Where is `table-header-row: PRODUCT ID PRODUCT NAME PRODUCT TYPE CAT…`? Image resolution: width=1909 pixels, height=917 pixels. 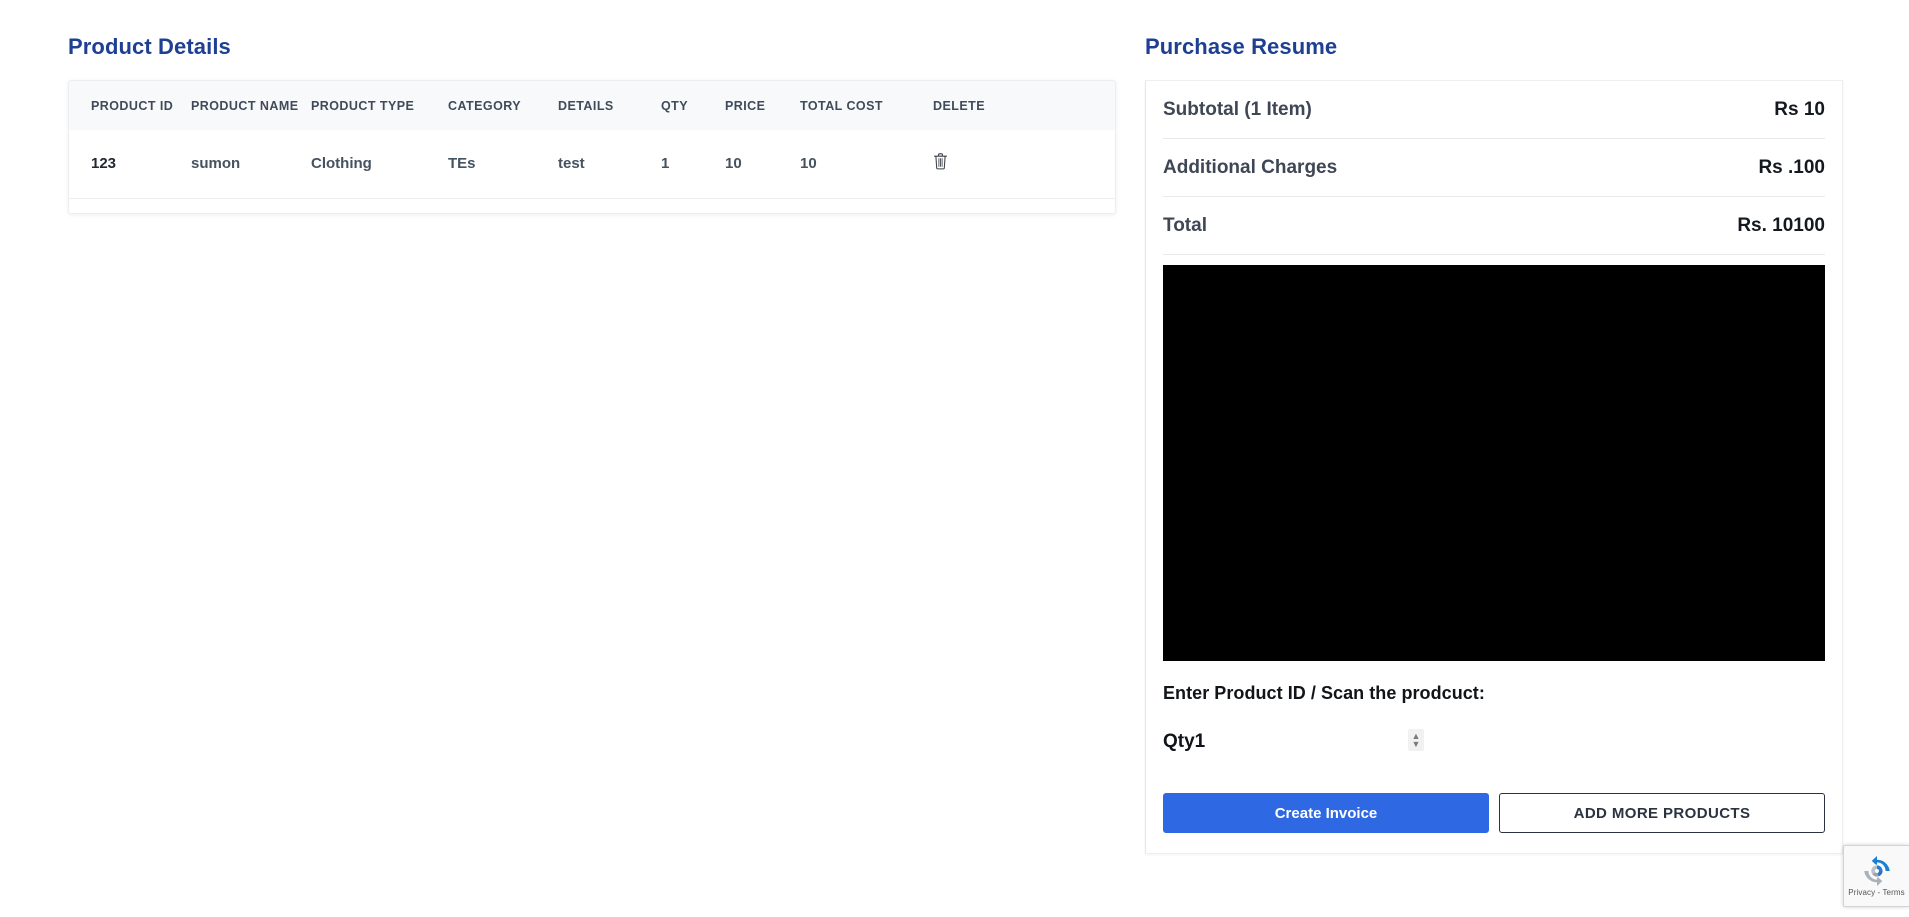
table-header-row: PRODUCT ID PRODUCT NAME PRODUCT TYPE CAT… is located at coordinates (592, 106).